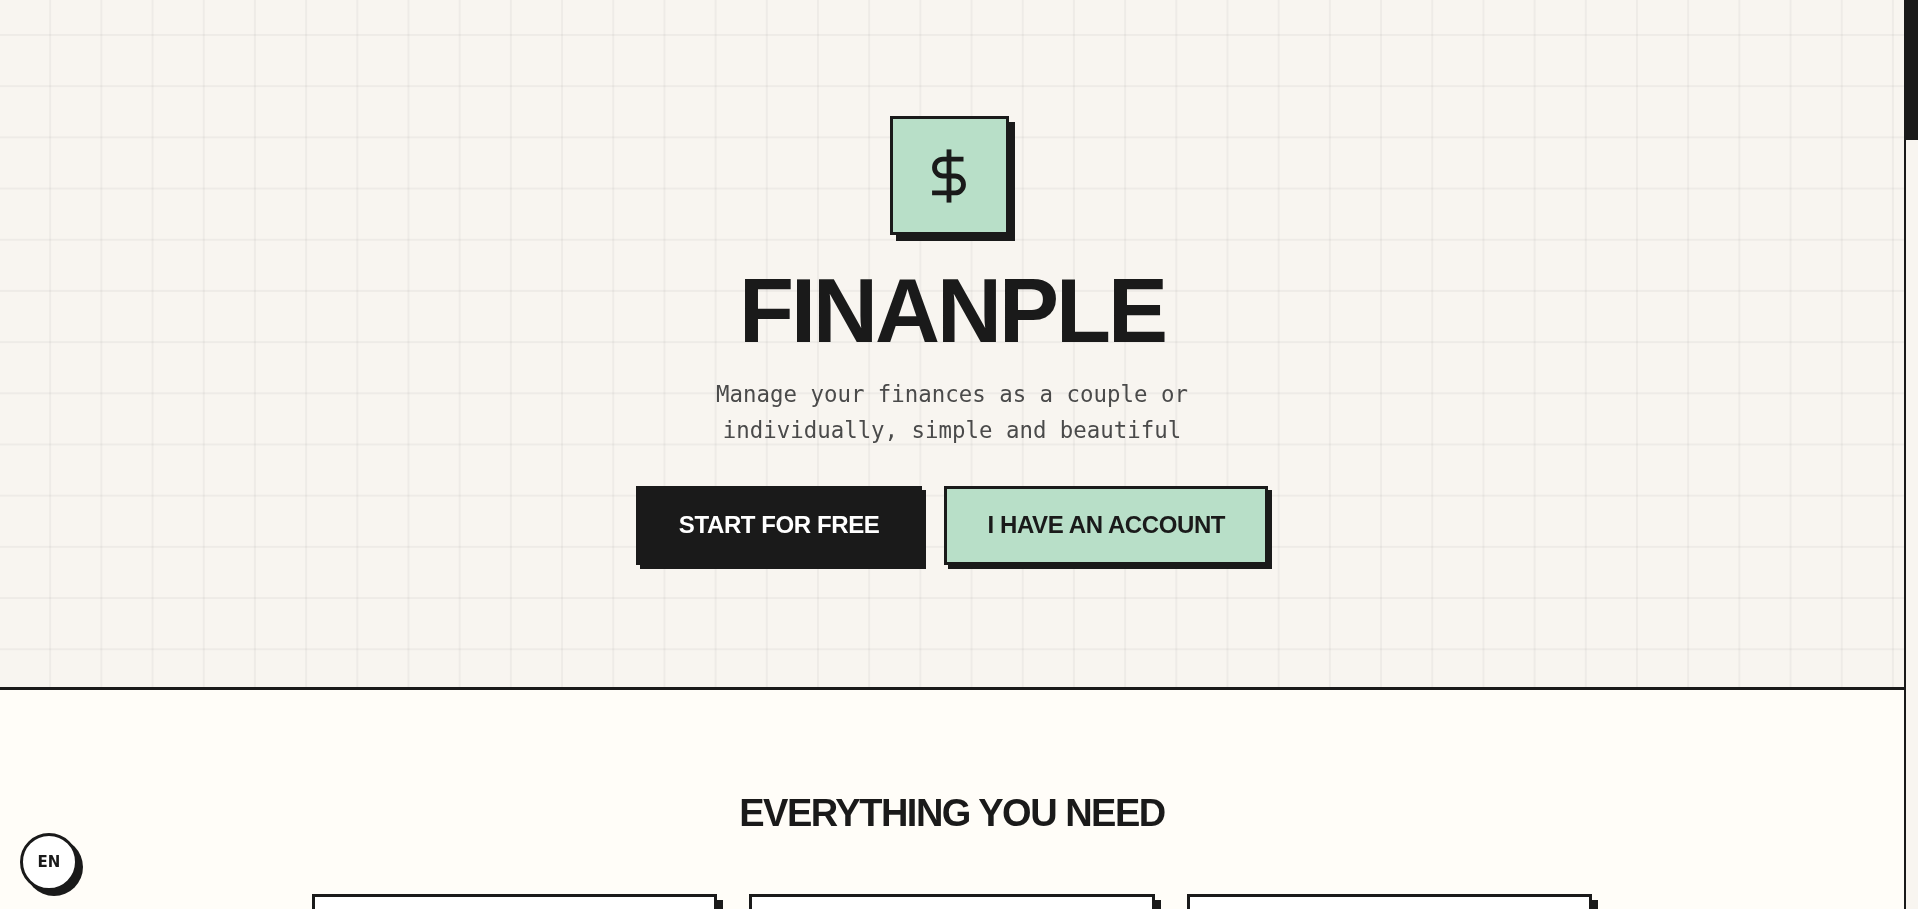  Describe the element at coordinates (952, 412) in the screenshot. I see `tagline: Manage your finances as a couple or individually, simple and beautiful` at that location.